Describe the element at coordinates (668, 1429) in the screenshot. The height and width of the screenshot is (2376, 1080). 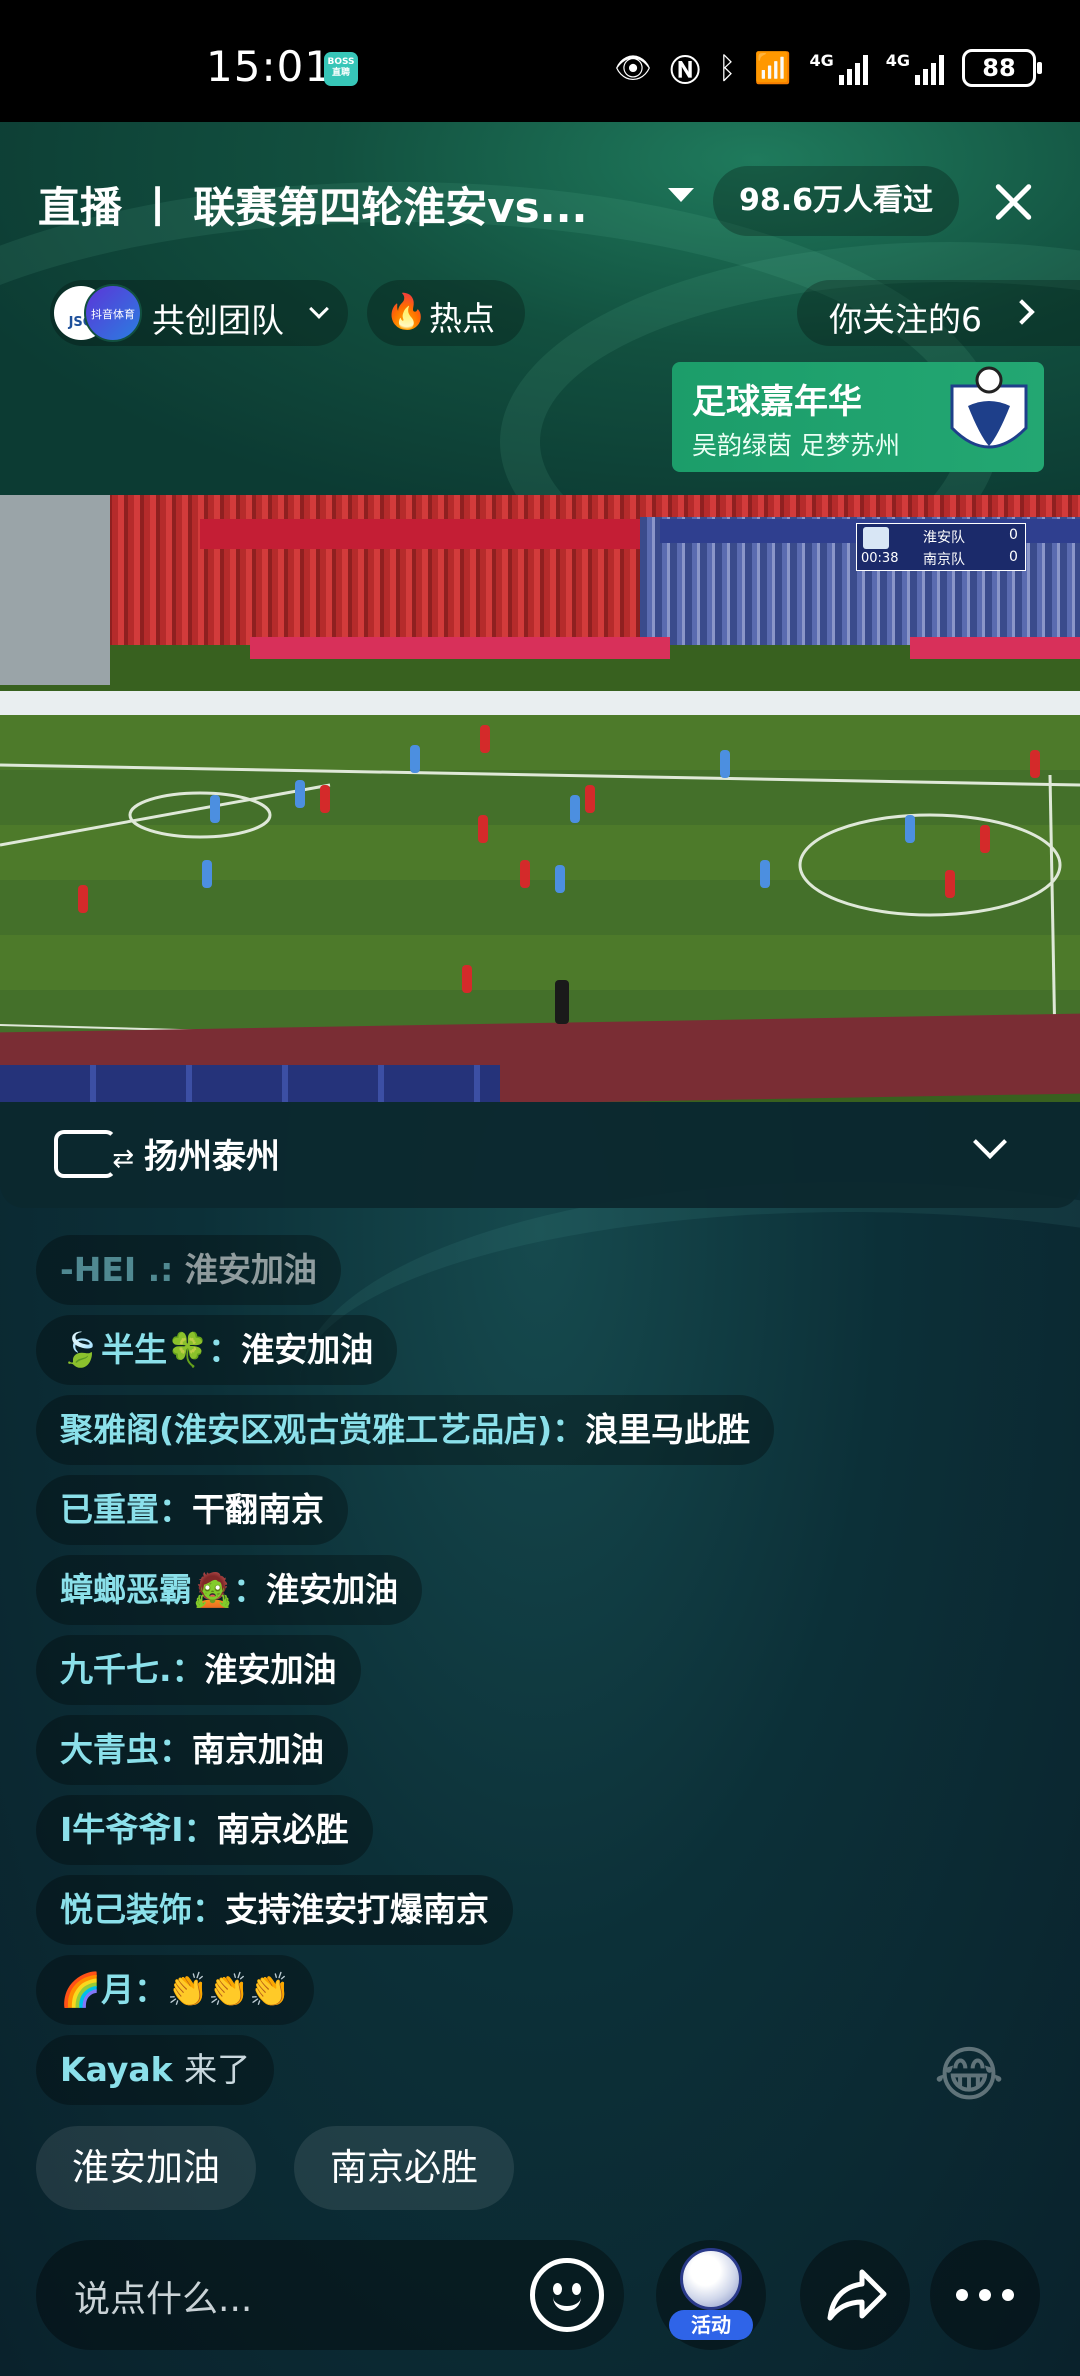
I see `chat-text: 浪里马此胜` at that location.